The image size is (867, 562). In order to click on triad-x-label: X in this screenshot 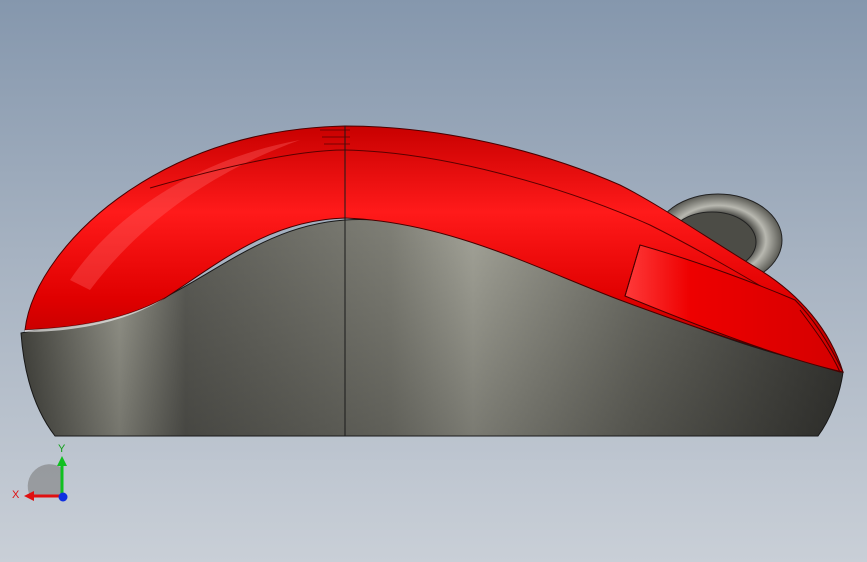, I will do `click(16, 495)`.